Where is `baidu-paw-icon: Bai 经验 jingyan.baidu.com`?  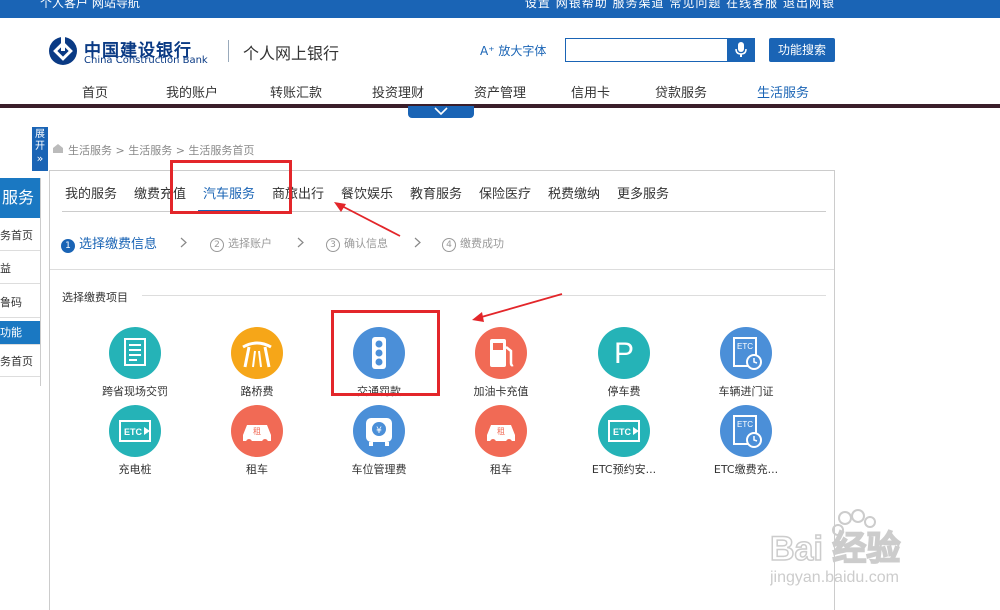
baidu-paw-icon: Bai 经验 jingyan.baidu.com is located at coordinates (835, 547).